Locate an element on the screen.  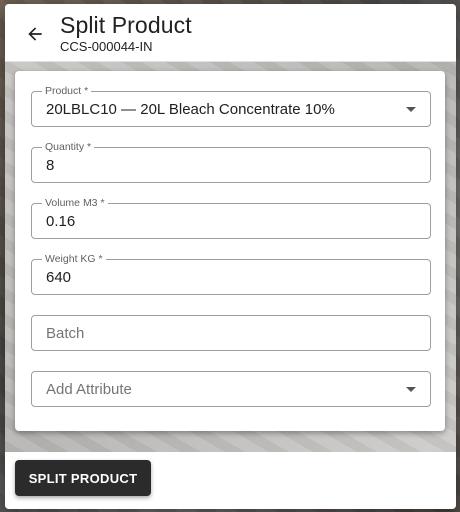
volume-value: 0.16 is located at coordinates (60, 221).